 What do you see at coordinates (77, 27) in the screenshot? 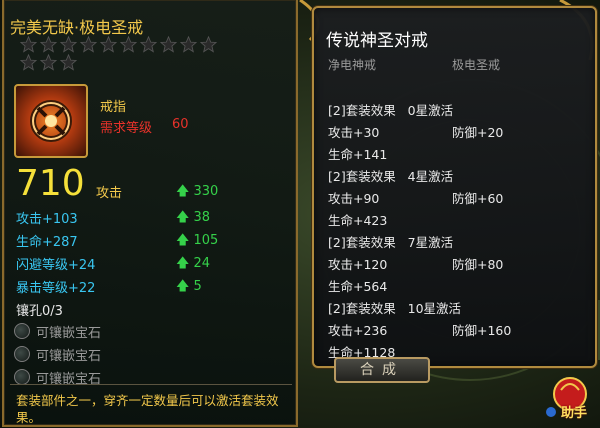
I see `item-name: 完美无缺·极电圣戒` at bounding box center [77, 27].